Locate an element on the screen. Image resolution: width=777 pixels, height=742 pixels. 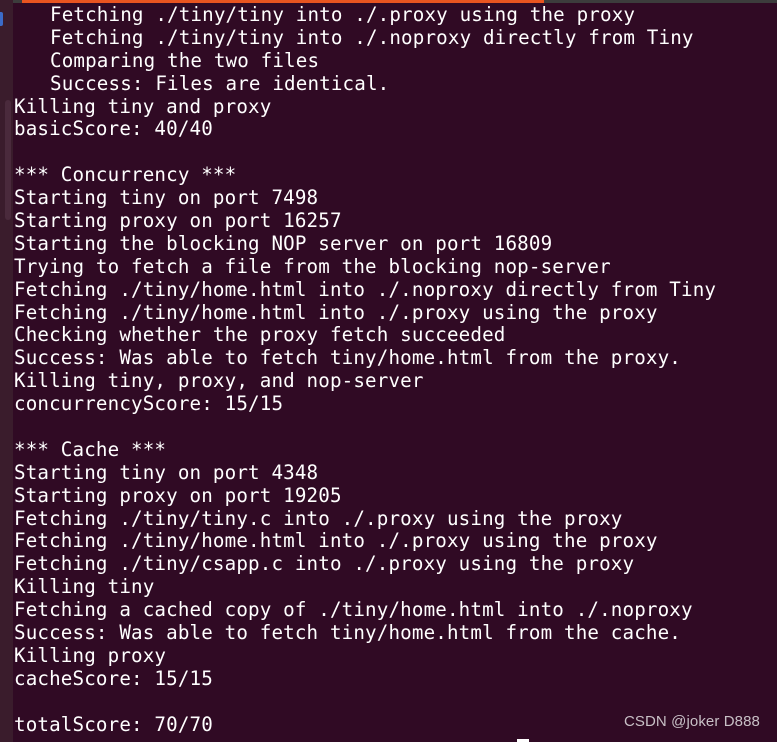
terminal-line: basicScore: 40/40 is located at coordinates (113, 129).